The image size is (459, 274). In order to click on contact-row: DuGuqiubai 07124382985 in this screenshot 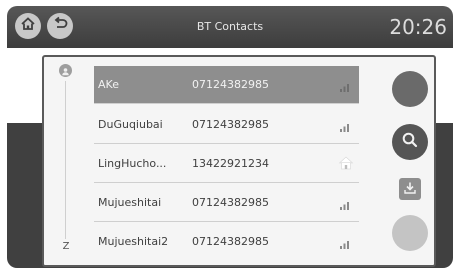, I will do `click(226, 124)`.